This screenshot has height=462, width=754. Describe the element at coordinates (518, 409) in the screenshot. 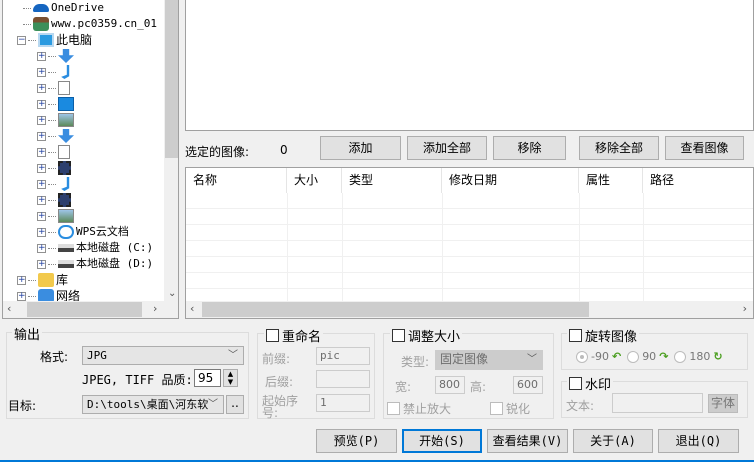

I see `sharpen-label: 锐化` at that location.